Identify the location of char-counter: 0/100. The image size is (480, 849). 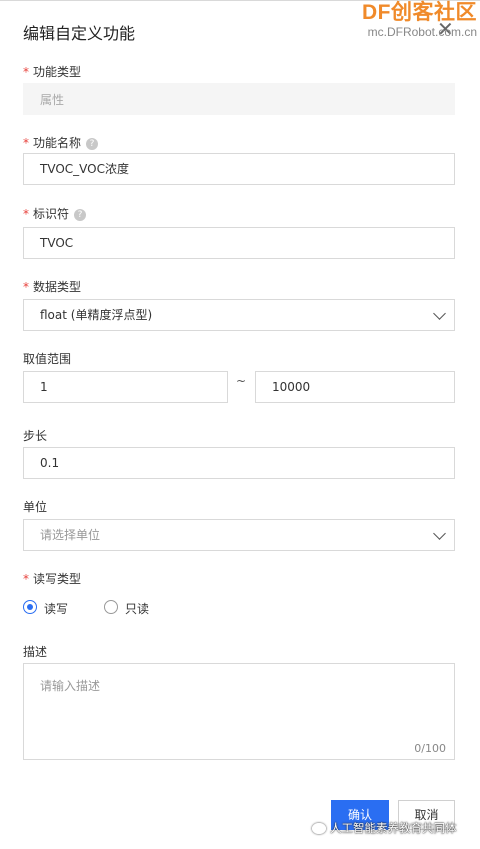
(430, 748).